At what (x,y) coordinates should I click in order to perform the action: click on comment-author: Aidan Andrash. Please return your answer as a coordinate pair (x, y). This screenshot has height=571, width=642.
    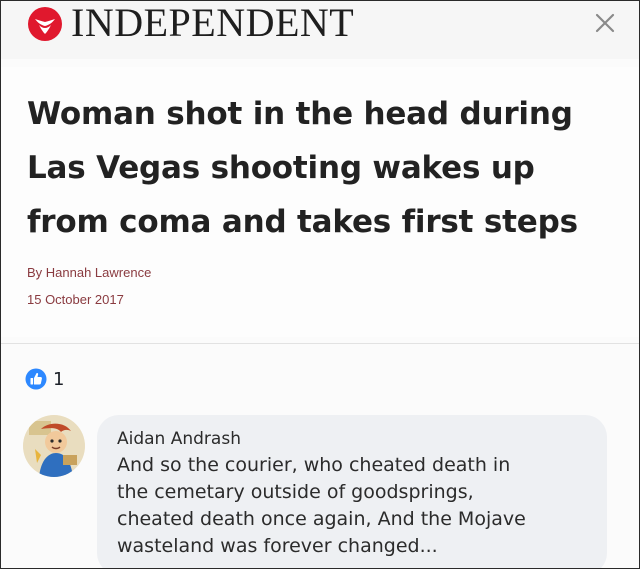
    Looking at the image, I should click on (179, 439).